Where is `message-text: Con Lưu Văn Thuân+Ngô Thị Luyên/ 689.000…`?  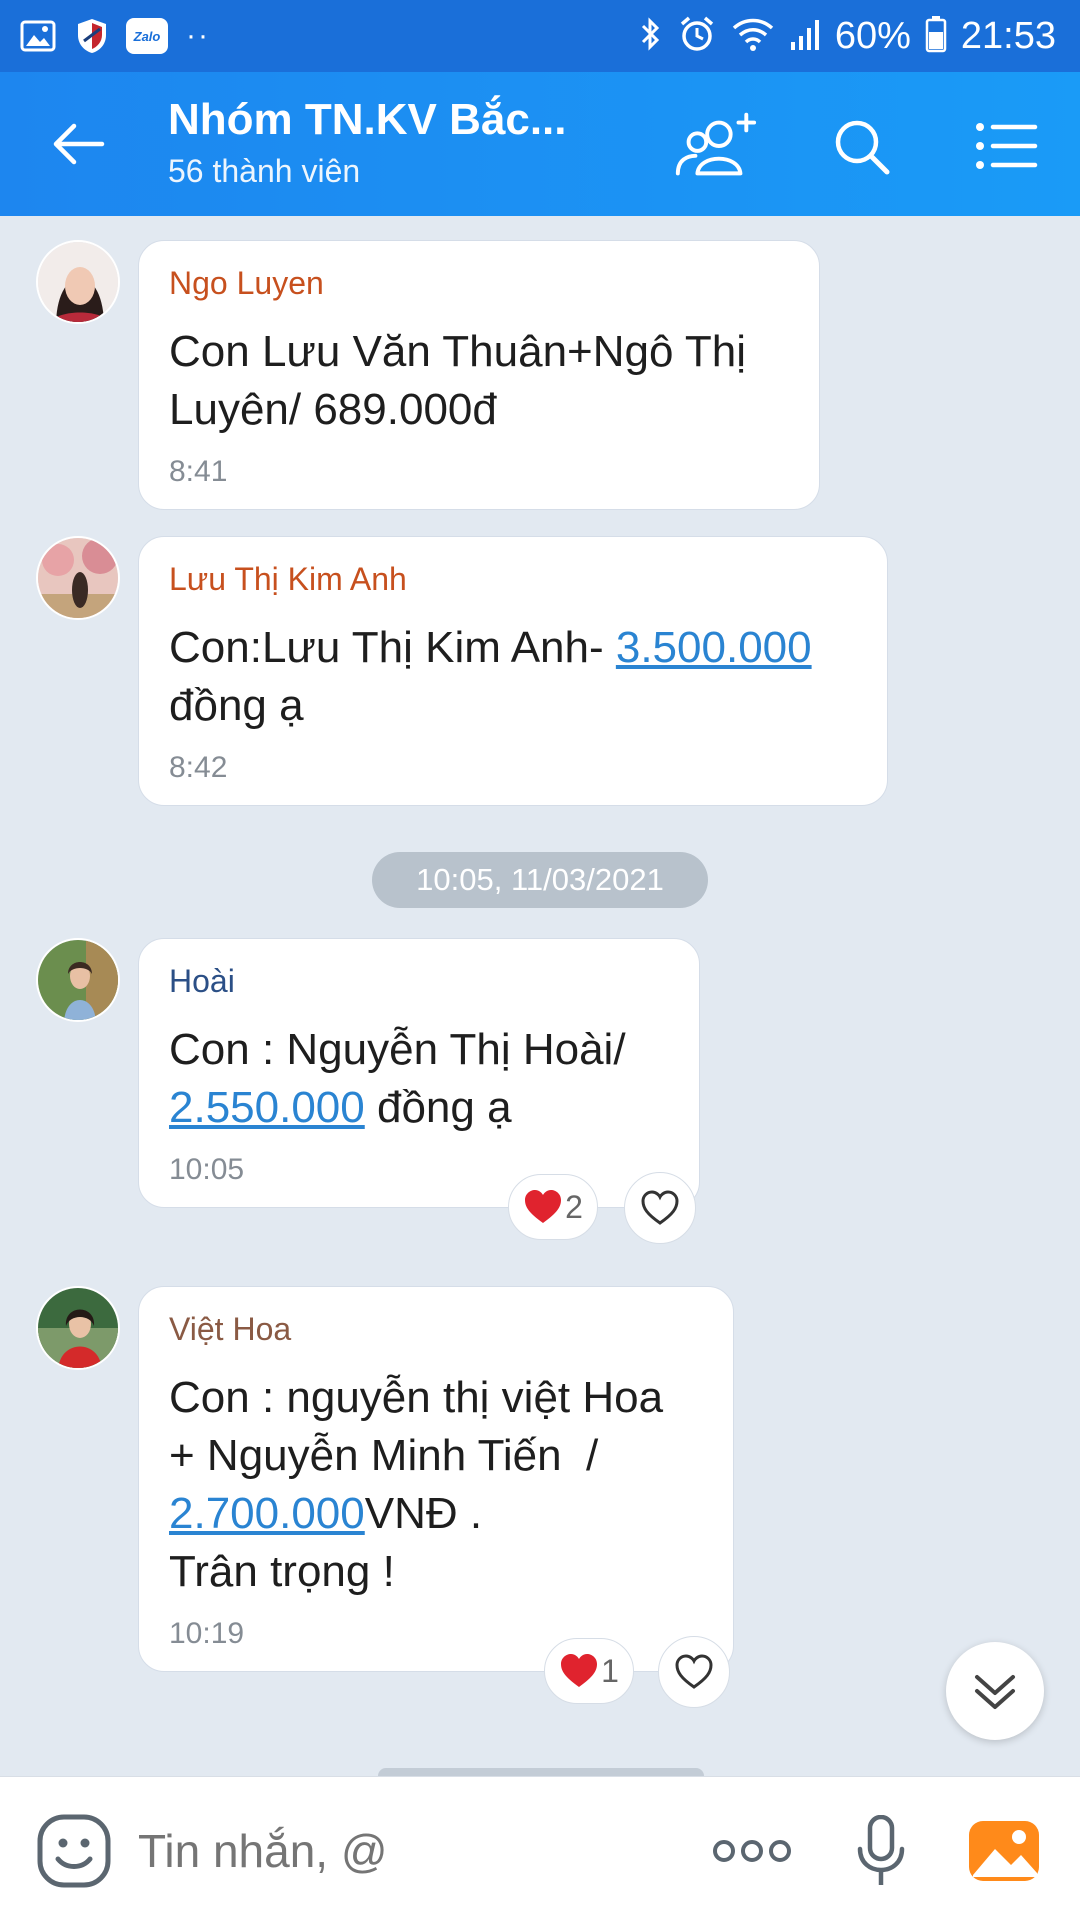 message-text: Con Lưu Văn Thuân+Ngô Thị Luyên/ 689.000… is located at coordinates (458, 380).